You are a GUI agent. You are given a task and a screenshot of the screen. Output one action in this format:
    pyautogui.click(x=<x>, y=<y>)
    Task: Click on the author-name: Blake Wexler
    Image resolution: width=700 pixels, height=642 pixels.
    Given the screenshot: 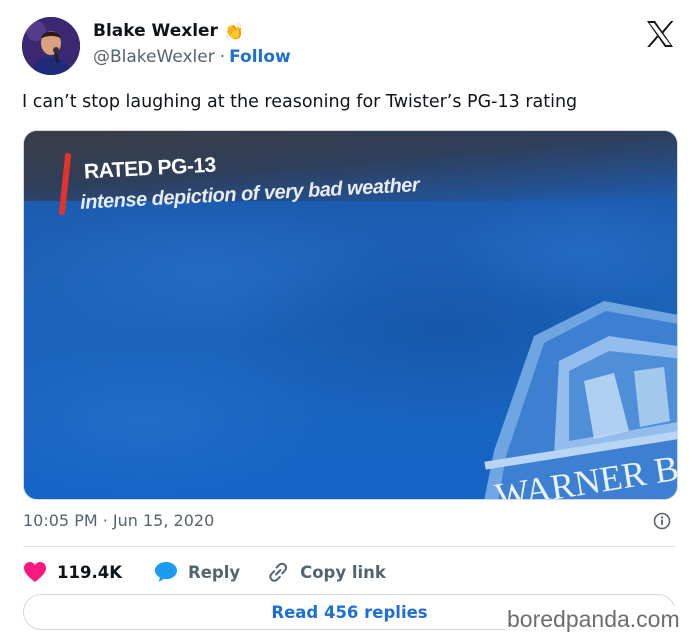 What is the action you would take?
    pyautogui.click(x=155, y=31)
    